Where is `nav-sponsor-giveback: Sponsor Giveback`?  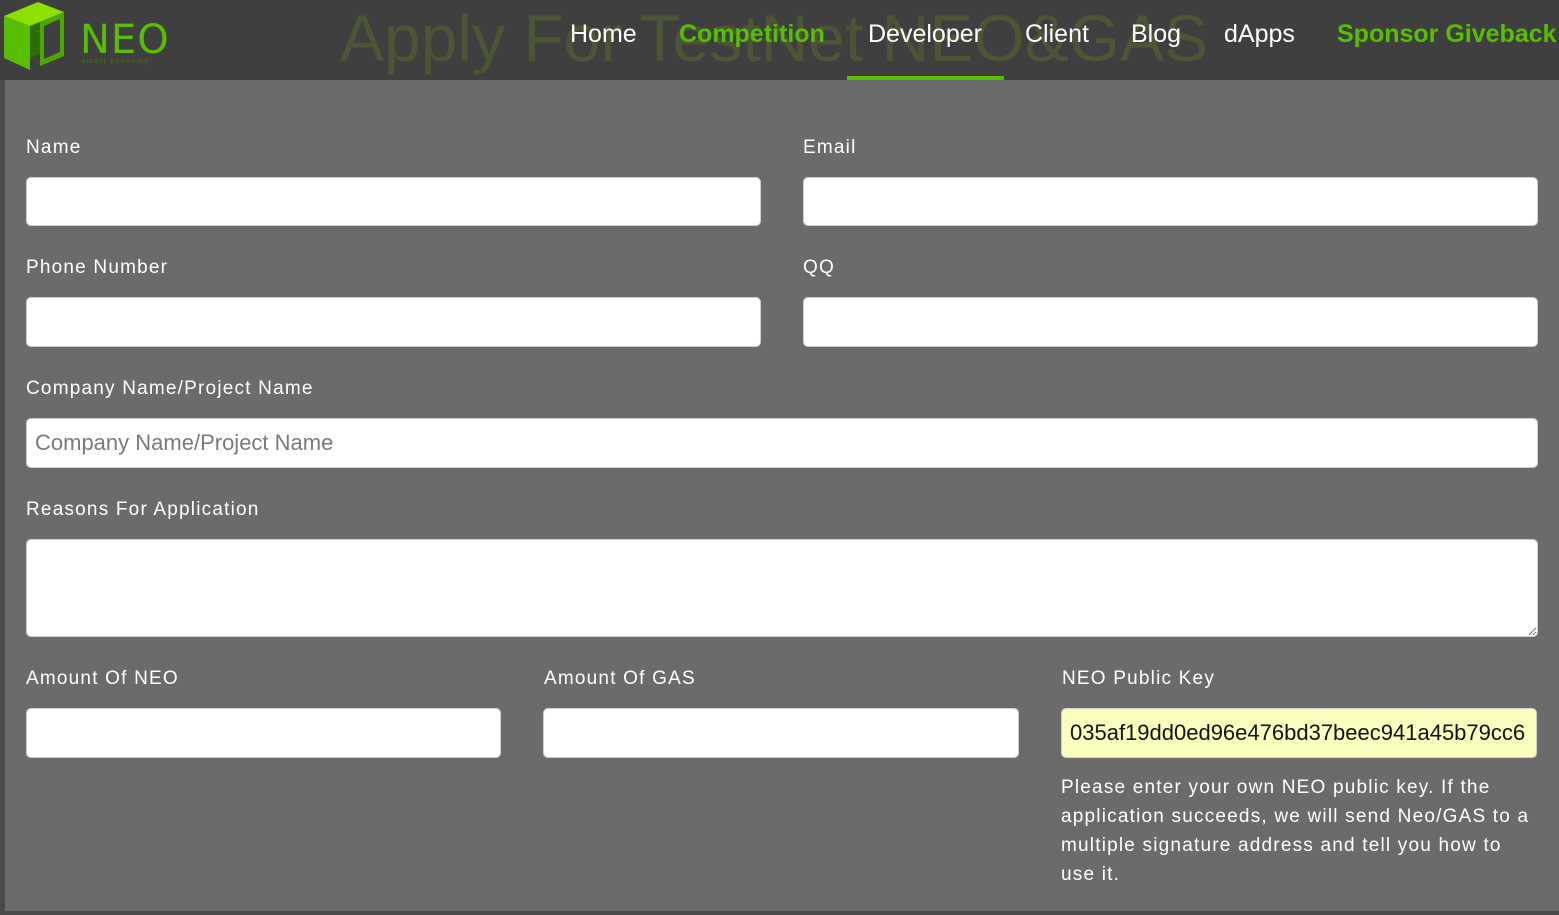
nav-sponsor-giveback: Sponsor Giveback is located at coordinates (1447, 34).